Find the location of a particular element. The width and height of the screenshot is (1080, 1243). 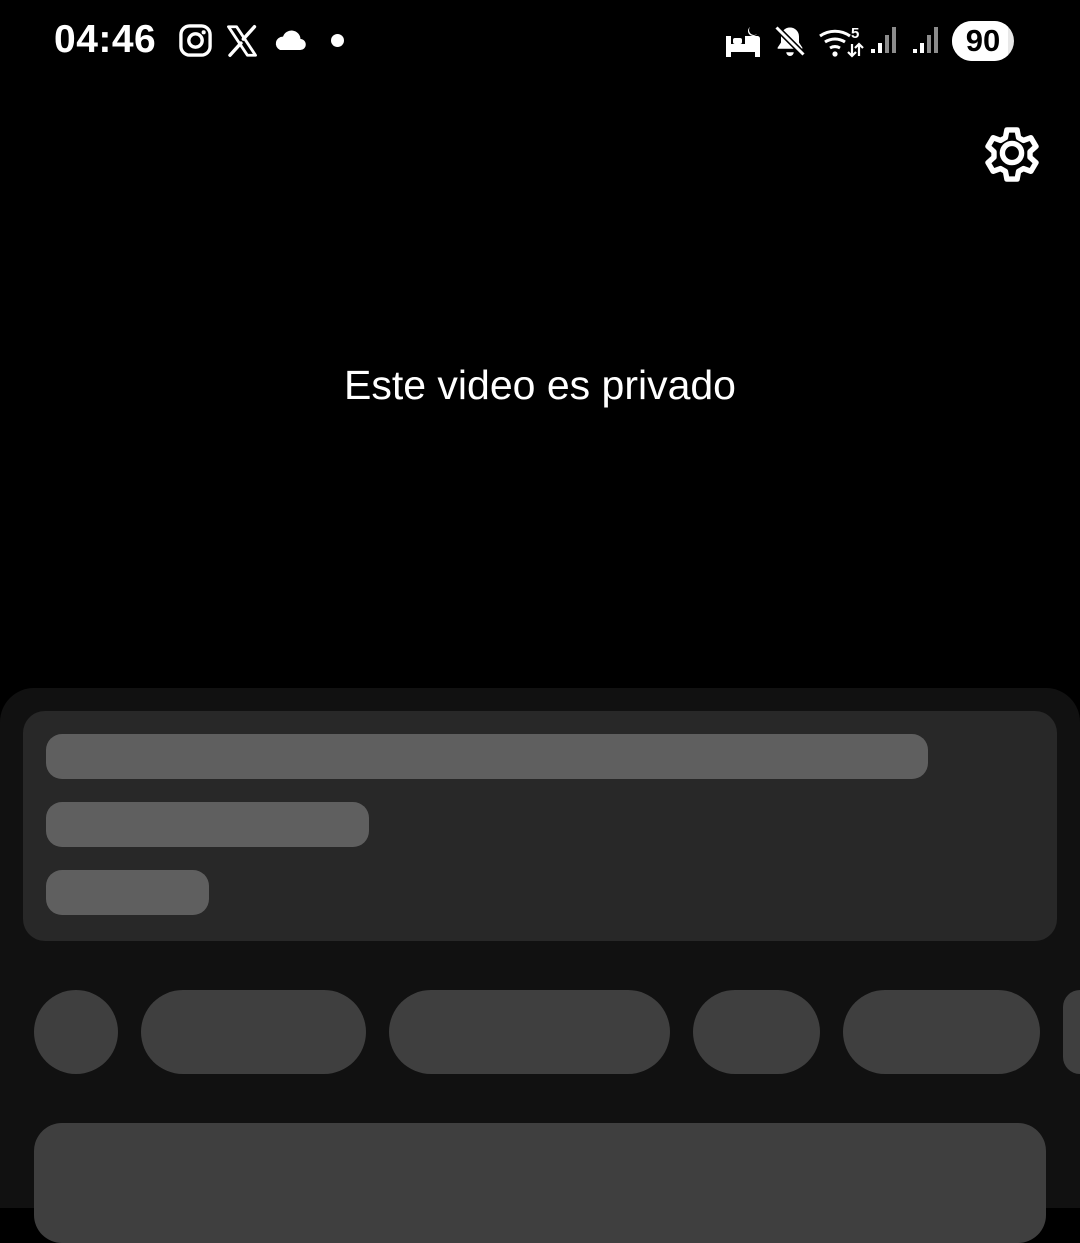

title-skeleton is located at coordinates (487, 756).